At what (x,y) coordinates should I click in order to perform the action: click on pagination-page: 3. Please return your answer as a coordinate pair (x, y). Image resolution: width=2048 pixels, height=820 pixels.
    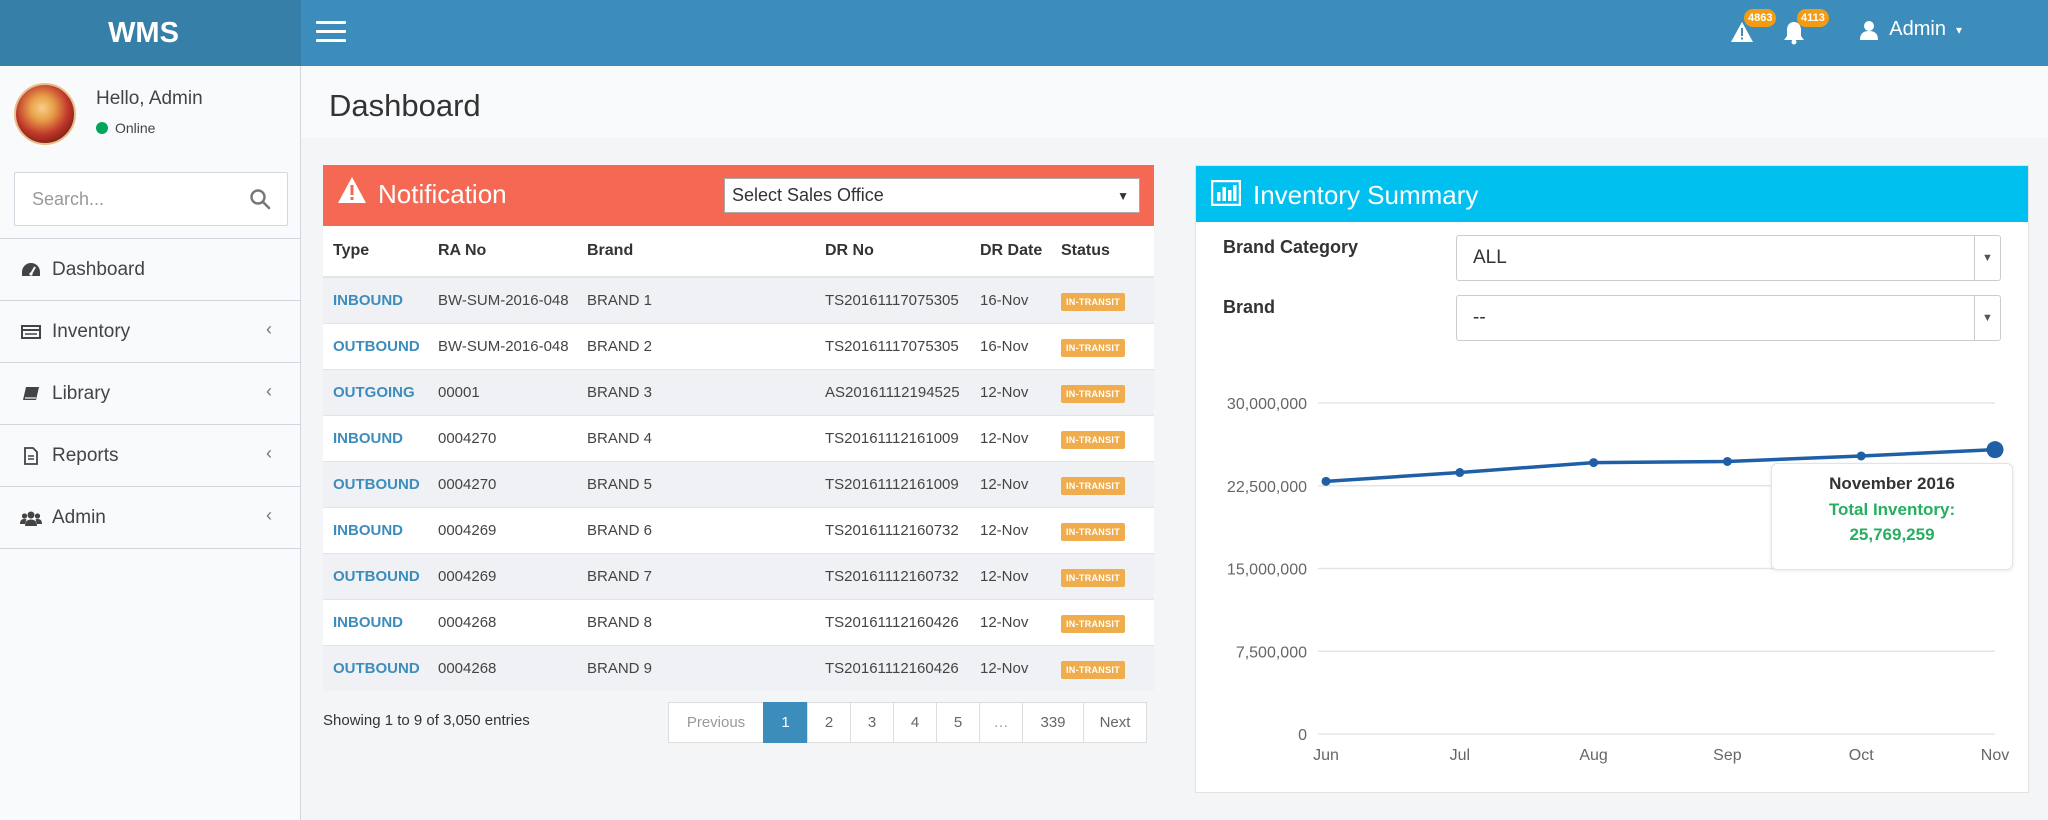
    Looking at the image, I should click on (872, 722).